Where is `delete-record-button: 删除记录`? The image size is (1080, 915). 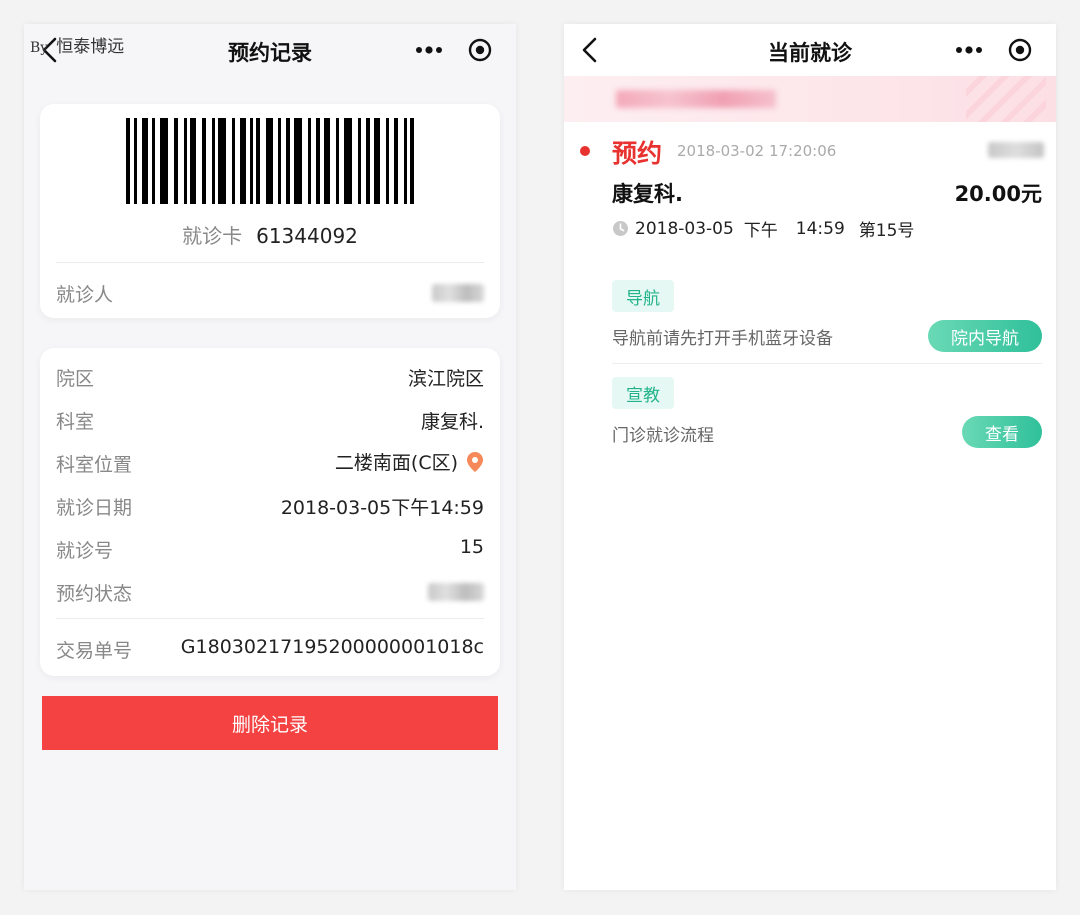
delete-record-button: 删除记录 is located at coordinates (270, 723).